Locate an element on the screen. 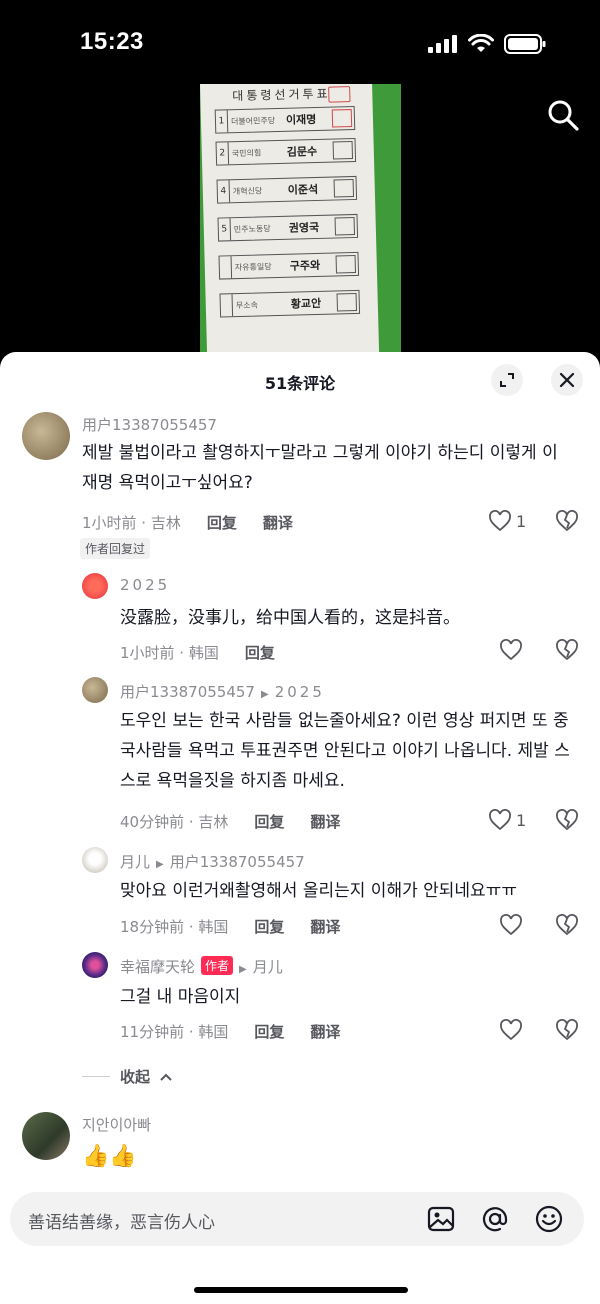 The width and height of the screenshot is (600, 1304). signal-icon is located at coordinates (442, 44).